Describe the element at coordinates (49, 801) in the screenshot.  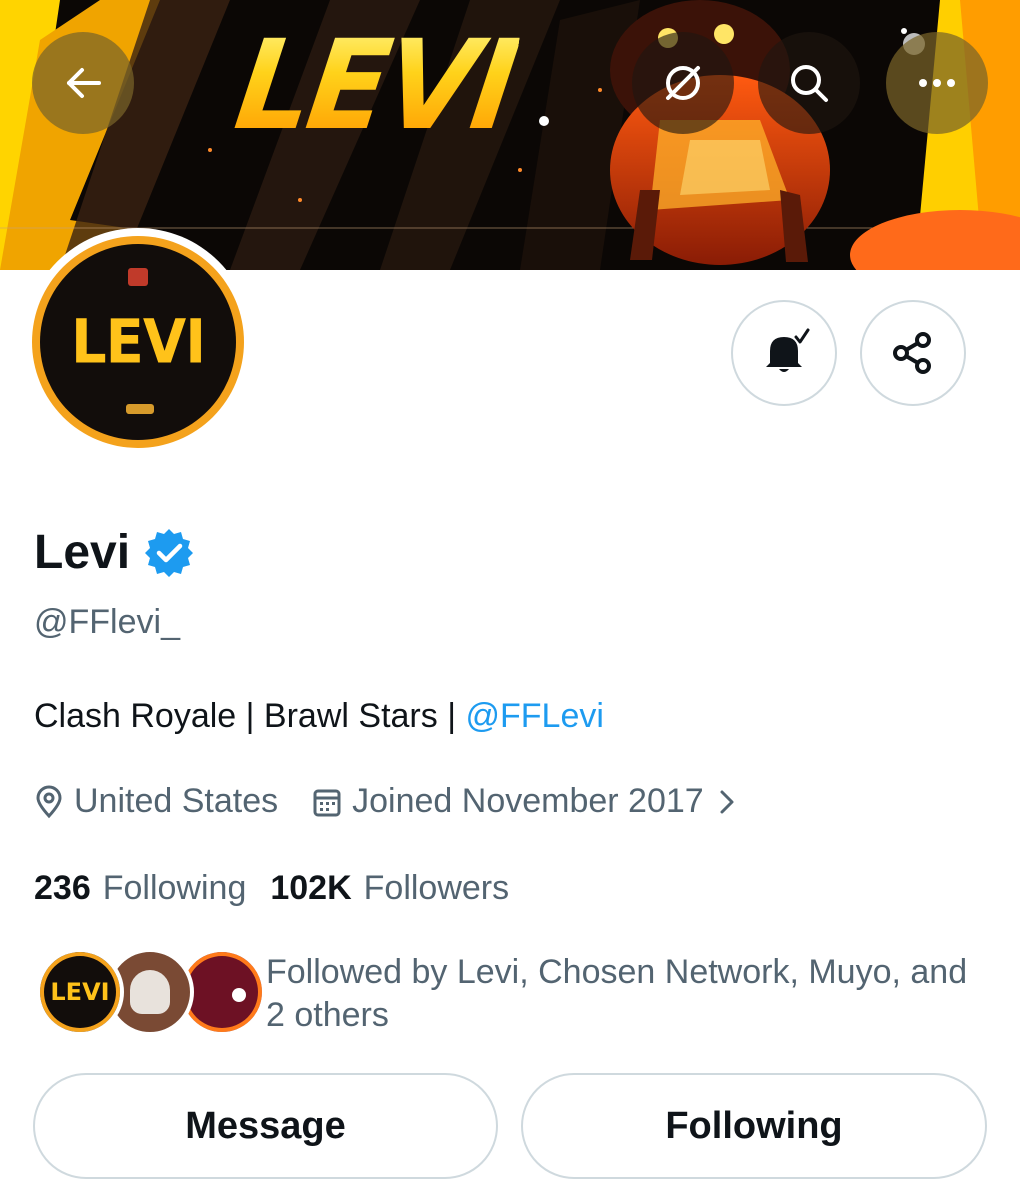
I see `location-pin-icon` at that location.